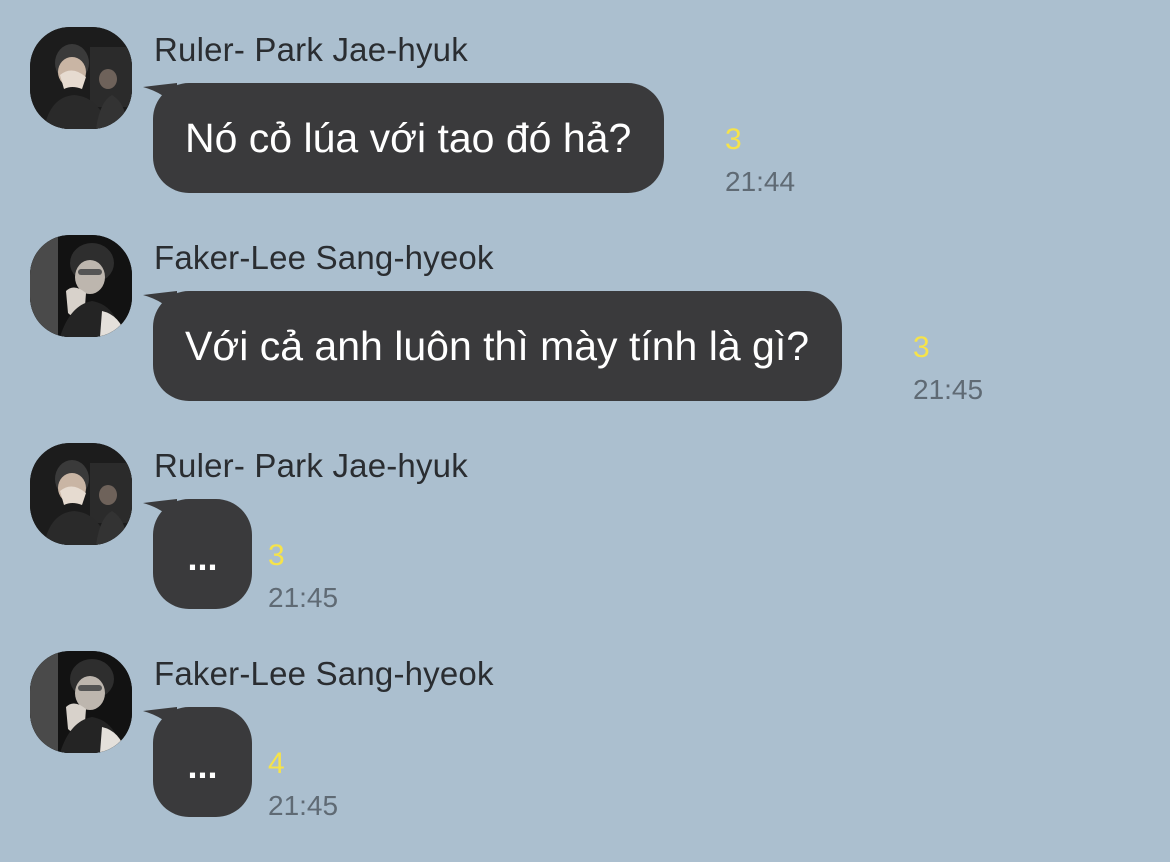 Image resolution: width=1170 pixels, height=862 pixels. I want to click on message-timestamp: 21:44, so click(760, 181).